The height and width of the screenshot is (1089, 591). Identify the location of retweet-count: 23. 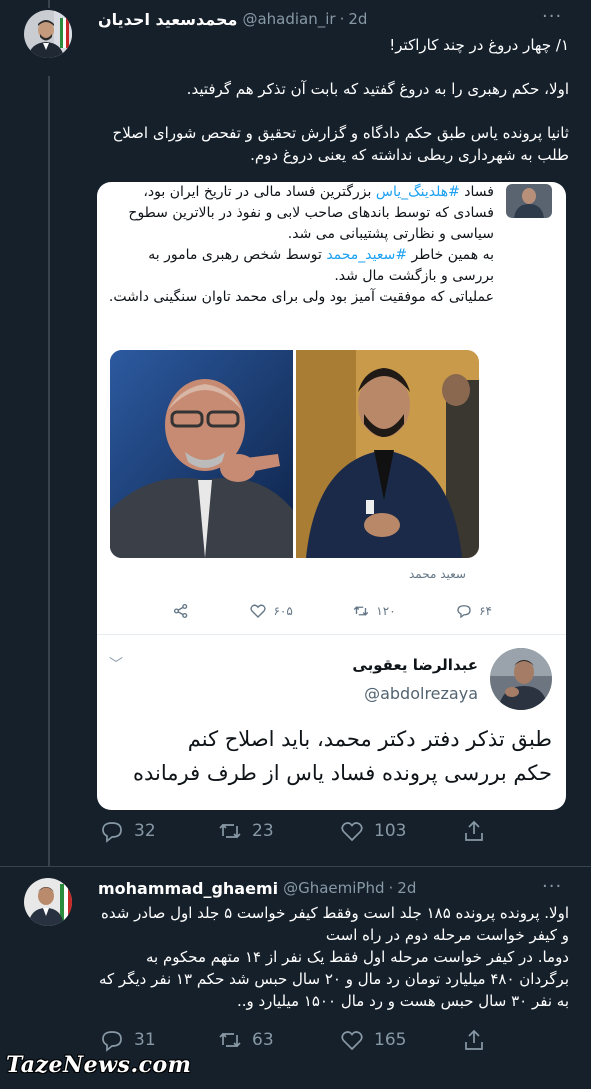
(263, 831).